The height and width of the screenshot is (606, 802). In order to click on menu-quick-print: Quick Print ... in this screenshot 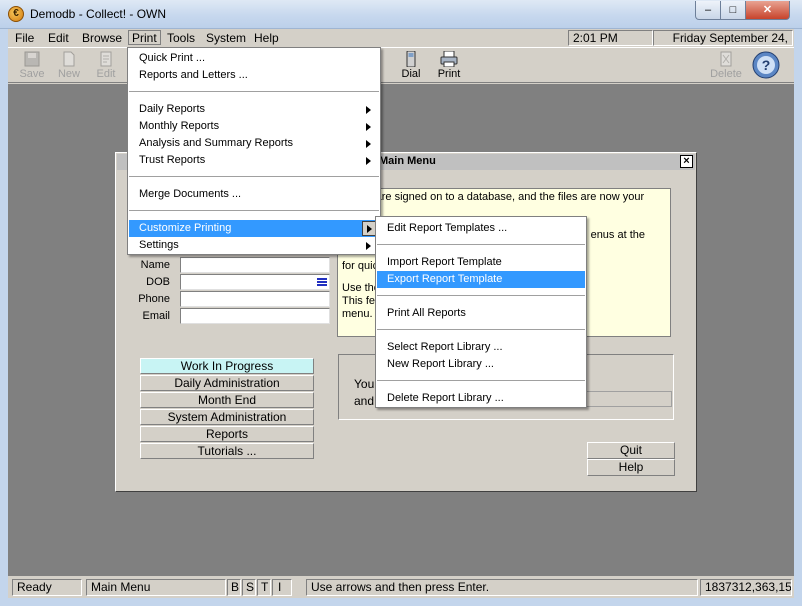, I will do `click(254, 58)`.